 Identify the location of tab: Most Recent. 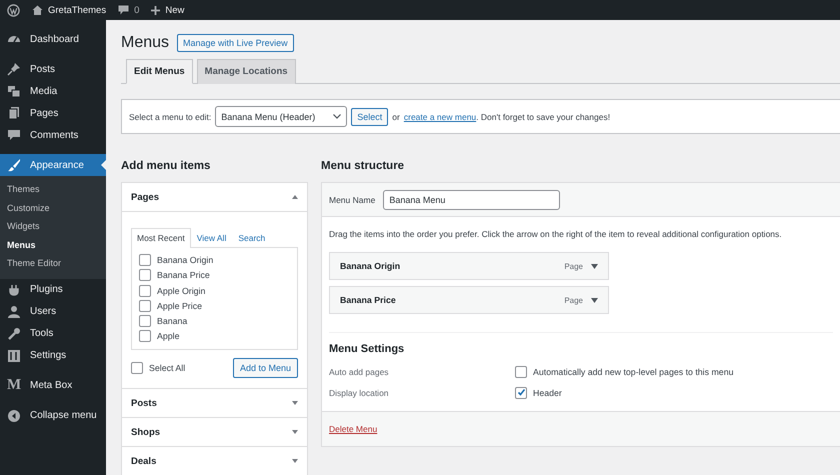
(161, 238).